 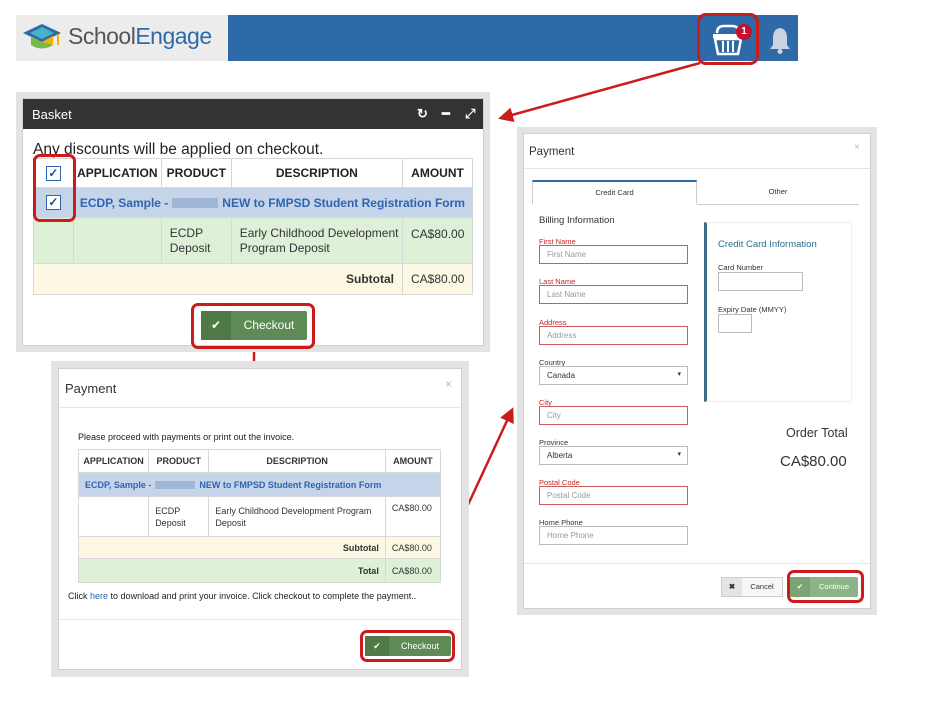 What do you see at coordinates (413, 570) in the screenshot?
I see `total-value: CA$80.00` at bounding box center [413, 570].